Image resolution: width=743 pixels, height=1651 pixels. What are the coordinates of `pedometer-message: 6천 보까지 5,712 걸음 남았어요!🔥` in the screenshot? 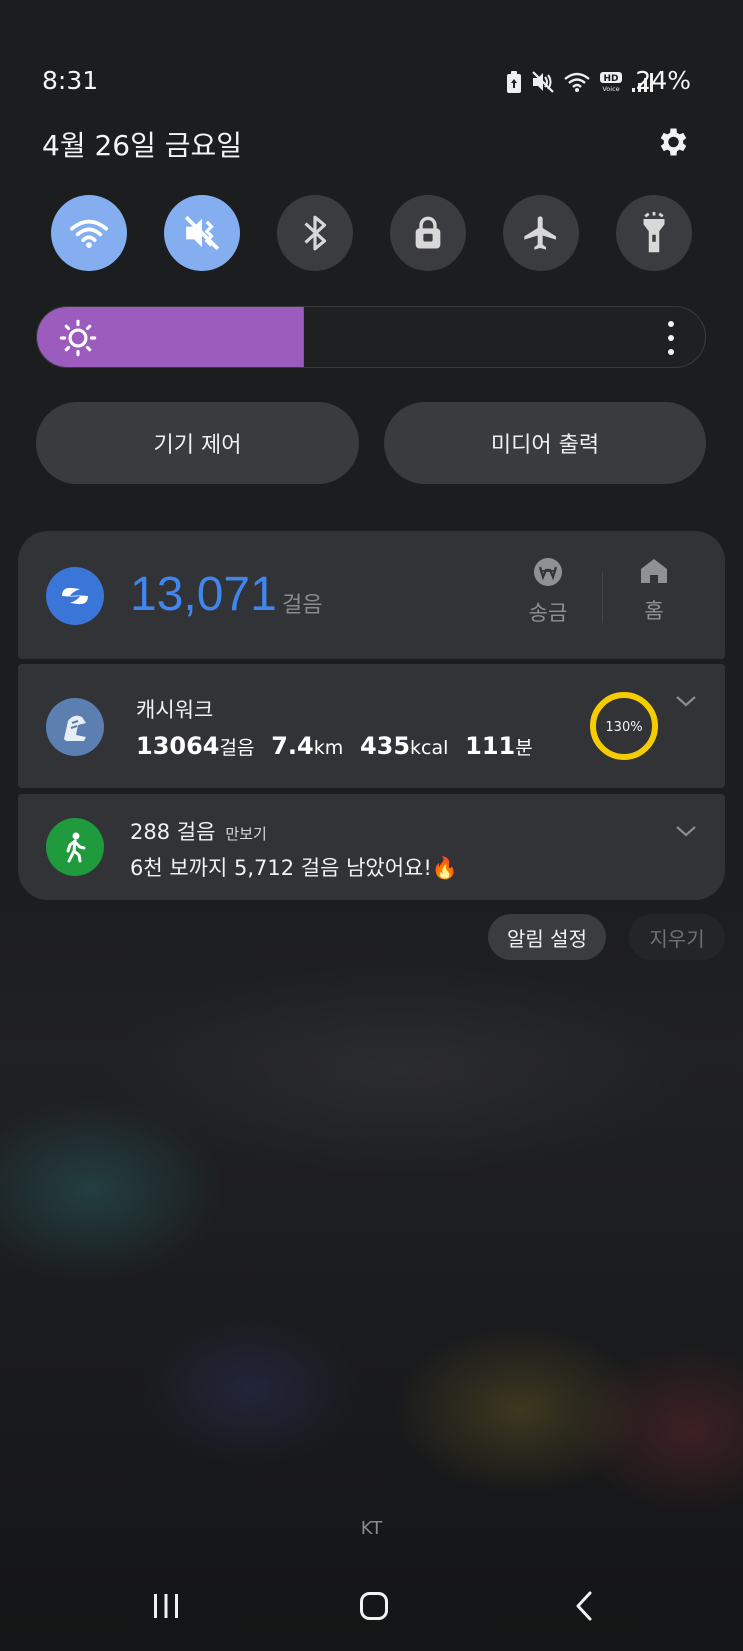 It's located at (294, 868).